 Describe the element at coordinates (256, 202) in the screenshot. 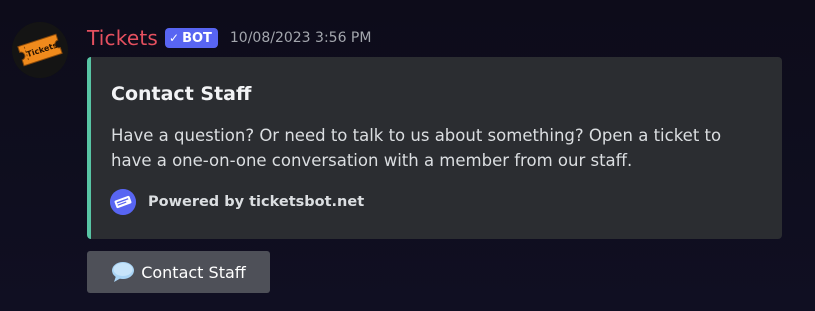

I see `embed-footer-text: Powered by ticketsbot.net` at that location.